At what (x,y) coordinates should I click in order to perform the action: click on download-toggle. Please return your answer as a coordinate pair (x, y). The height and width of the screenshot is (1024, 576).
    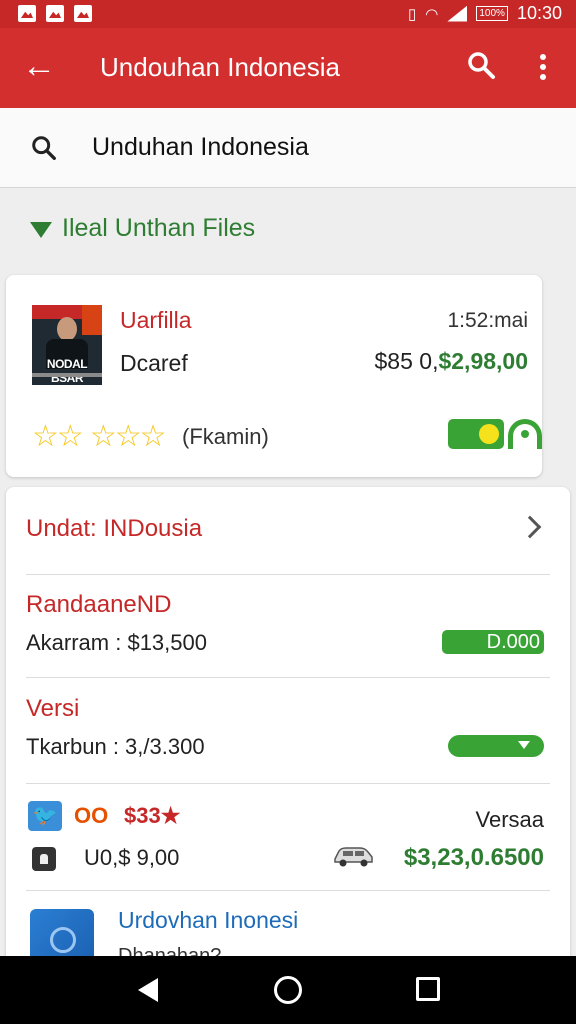
    Looking at the image, I should click on (476, 434).